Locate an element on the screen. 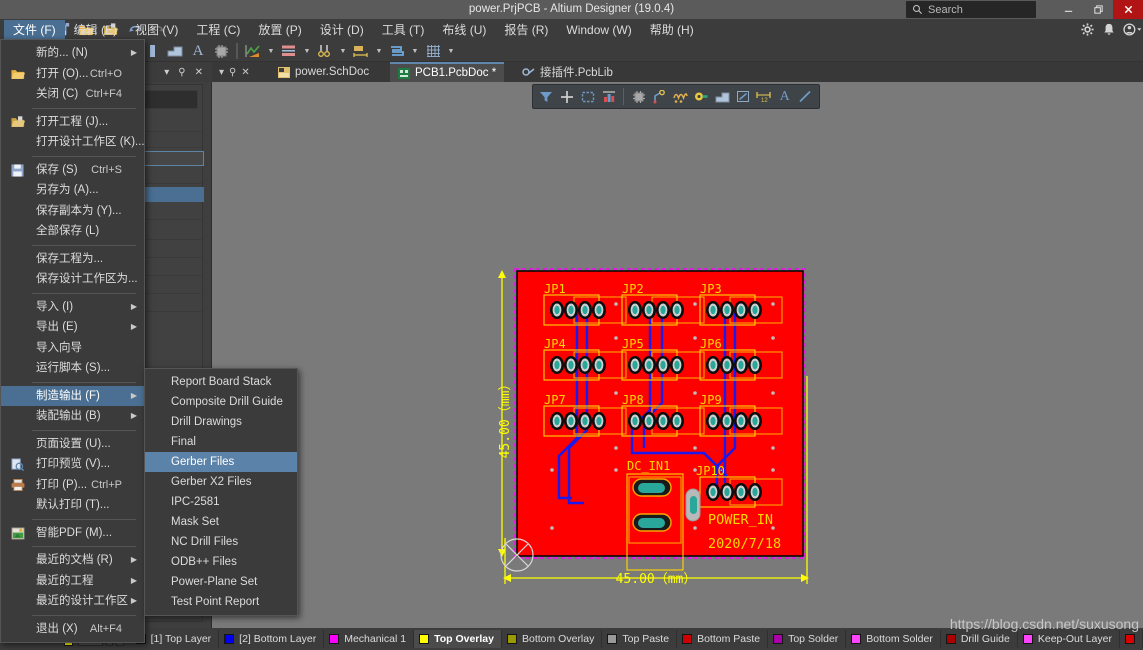 The height and width of the screenshot is (650, 1143). tabbar-pin-icon: ⚲ is located at coordinates (232, 72).